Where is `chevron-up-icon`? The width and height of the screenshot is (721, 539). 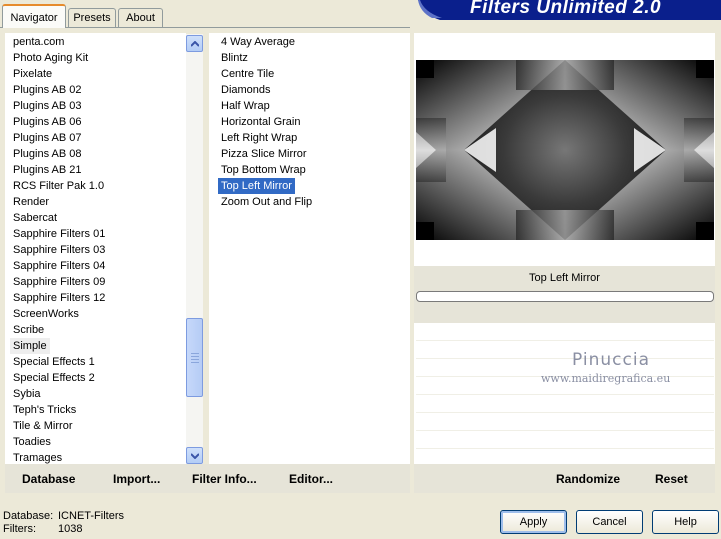 chevron-up-icon is located at coordinates (195, 44).